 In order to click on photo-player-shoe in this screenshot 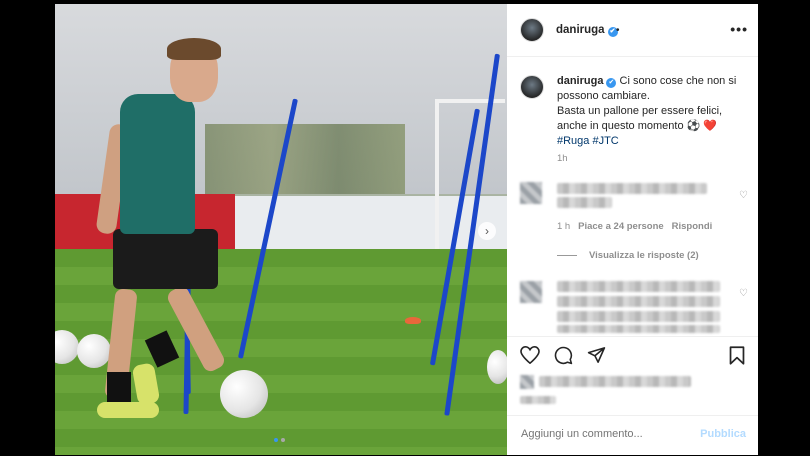, I will do `click(128, 410)`.